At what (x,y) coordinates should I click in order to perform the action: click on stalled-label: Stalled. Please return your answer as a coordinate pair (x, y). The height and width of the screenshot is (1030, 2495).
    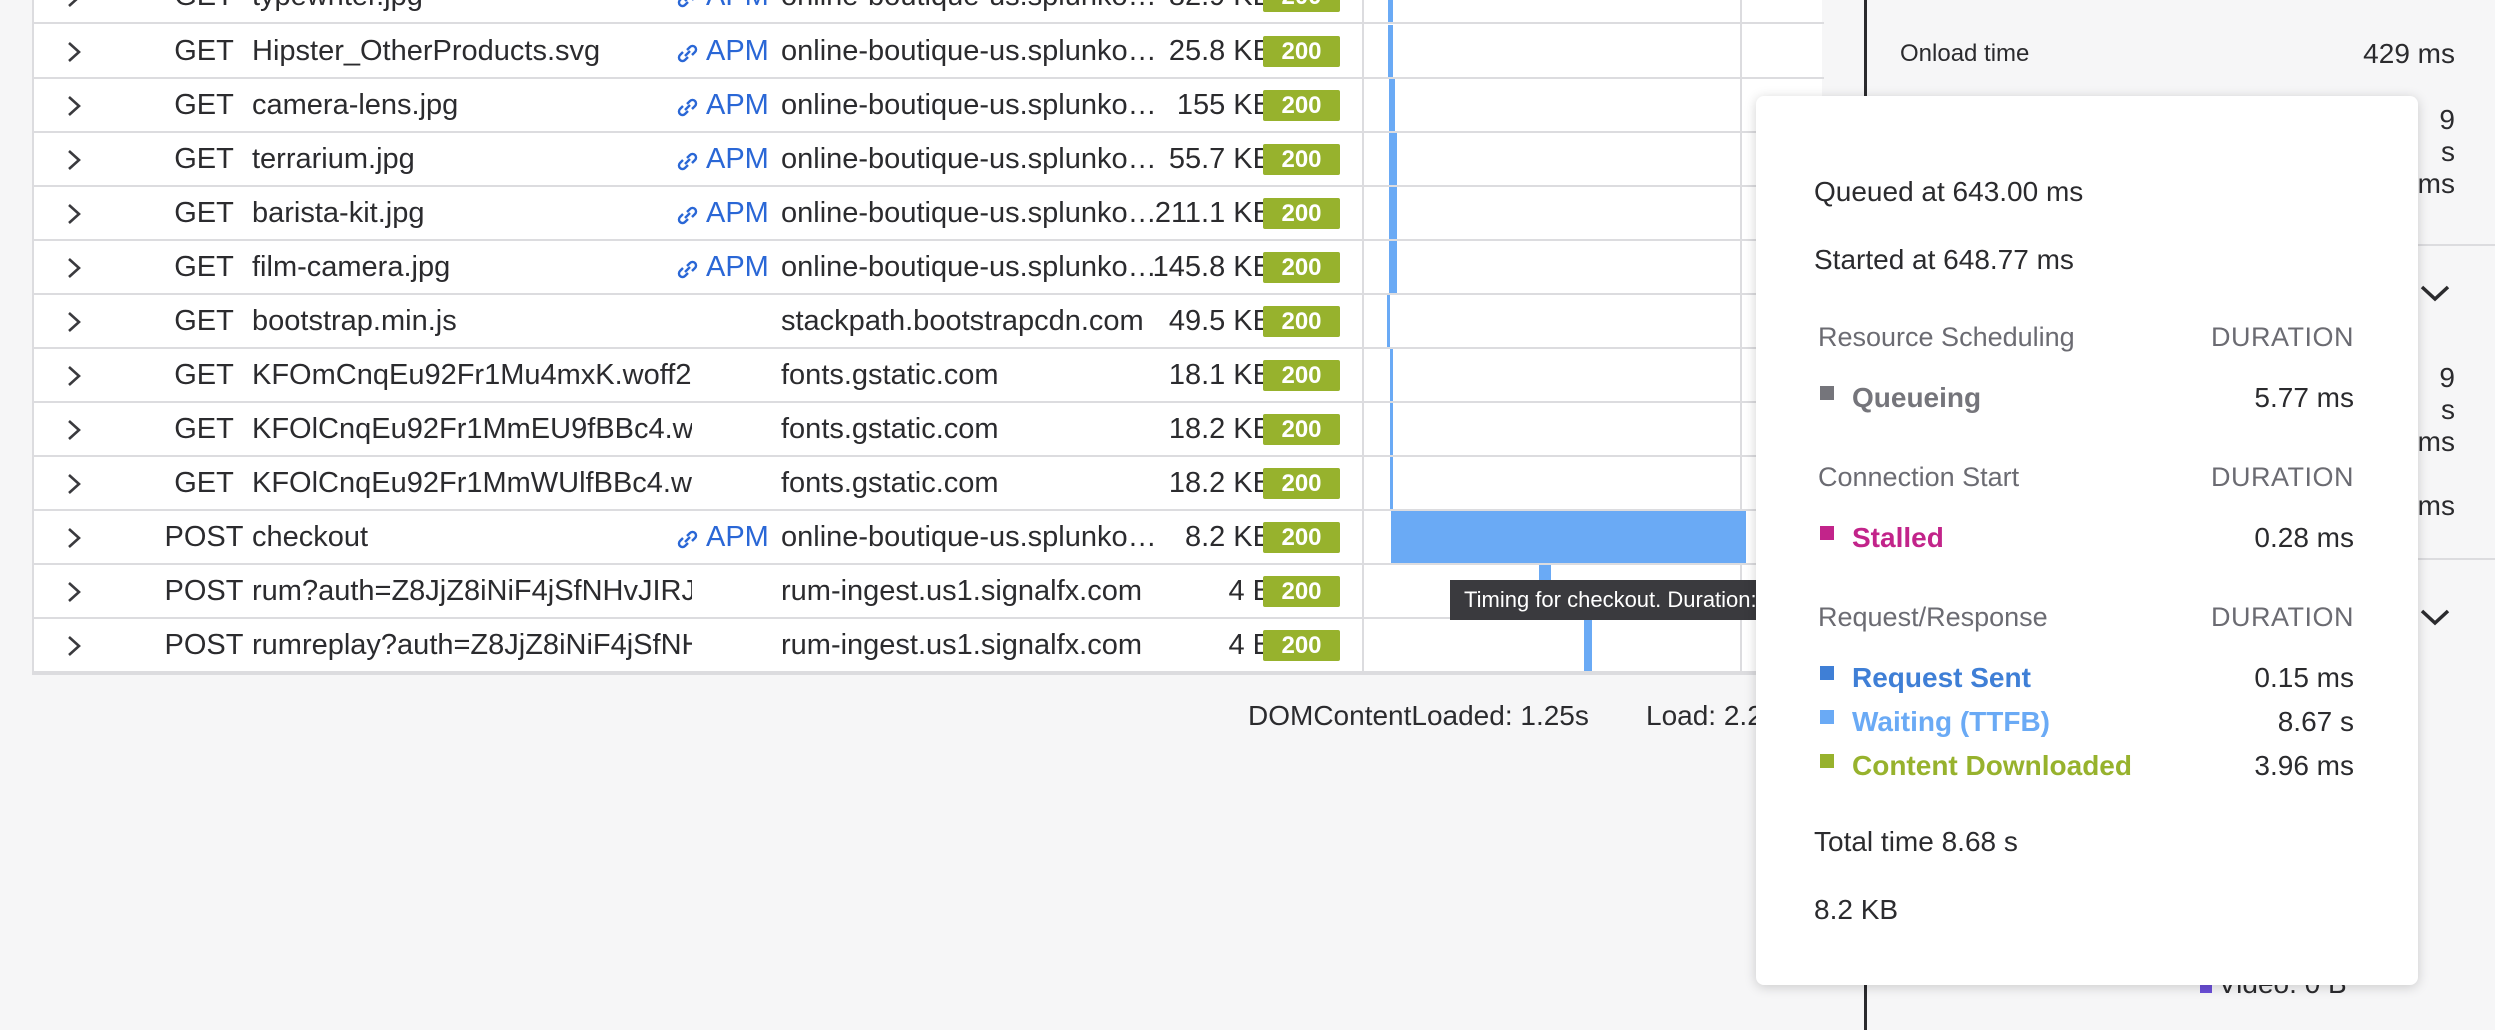
    Looking at the image, I should click on (1898, 537).